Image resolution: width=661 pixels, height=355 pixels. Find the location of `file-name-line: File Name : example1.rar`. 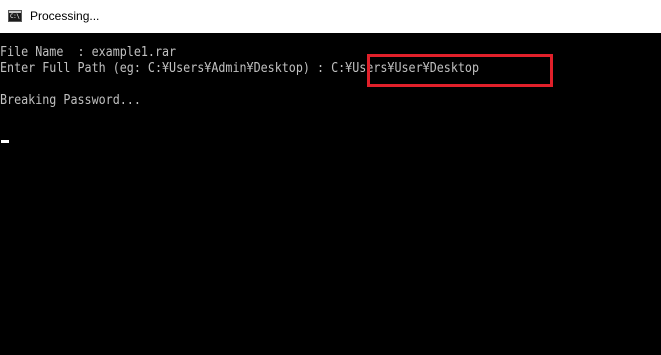

file-name-line: File Name : example1.rar is located at coordinates (88, 53).